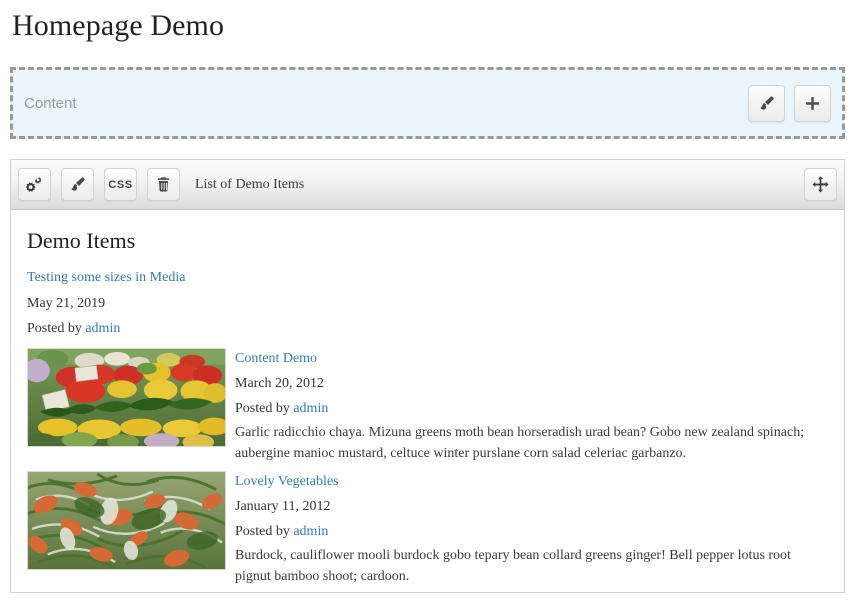 The width and height of the screenshot is (855, 608). Describe the element at coordinates (126, 397) in the screenshot. I see `item-thumbnail-vegetable-market` at that location.